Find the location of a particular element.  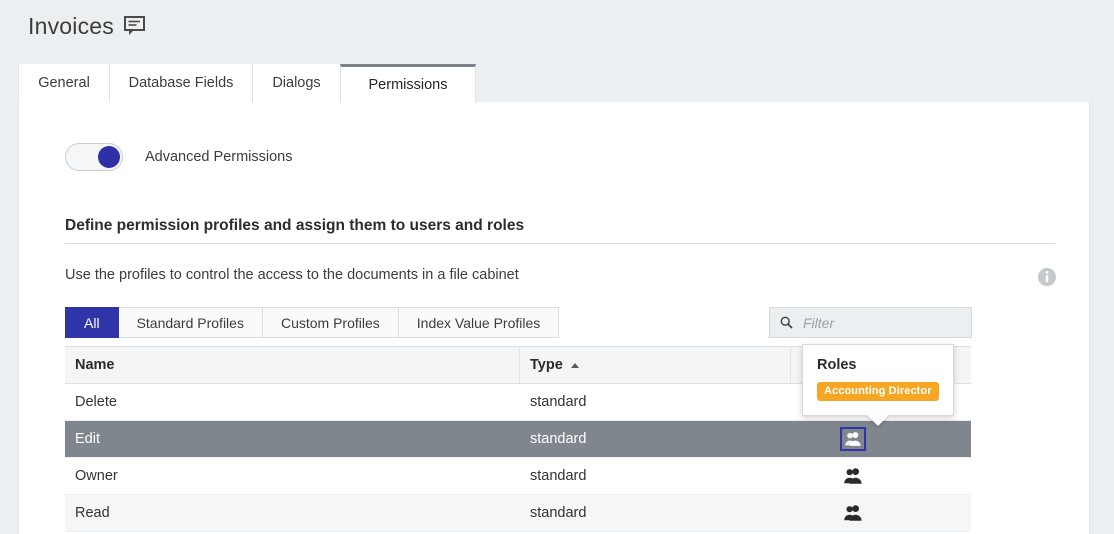

tab-database-fields: Database Fields is located at coordinates (181, 83).